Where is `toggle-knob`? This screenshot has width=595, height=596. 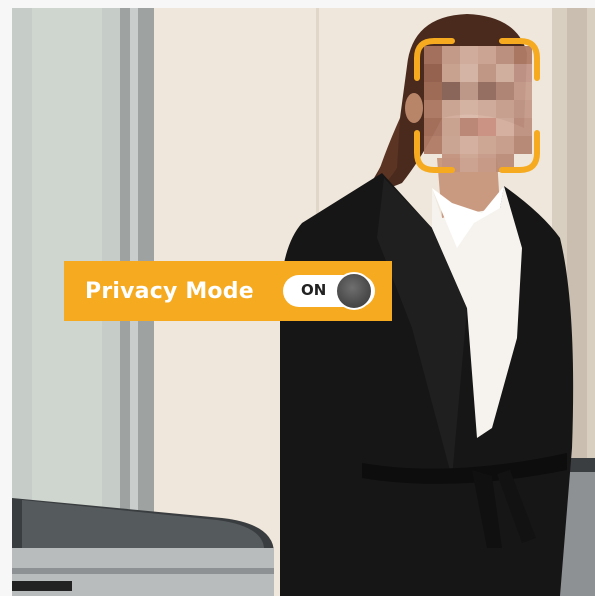
toggle-knob is located at coordinates (354, 291).